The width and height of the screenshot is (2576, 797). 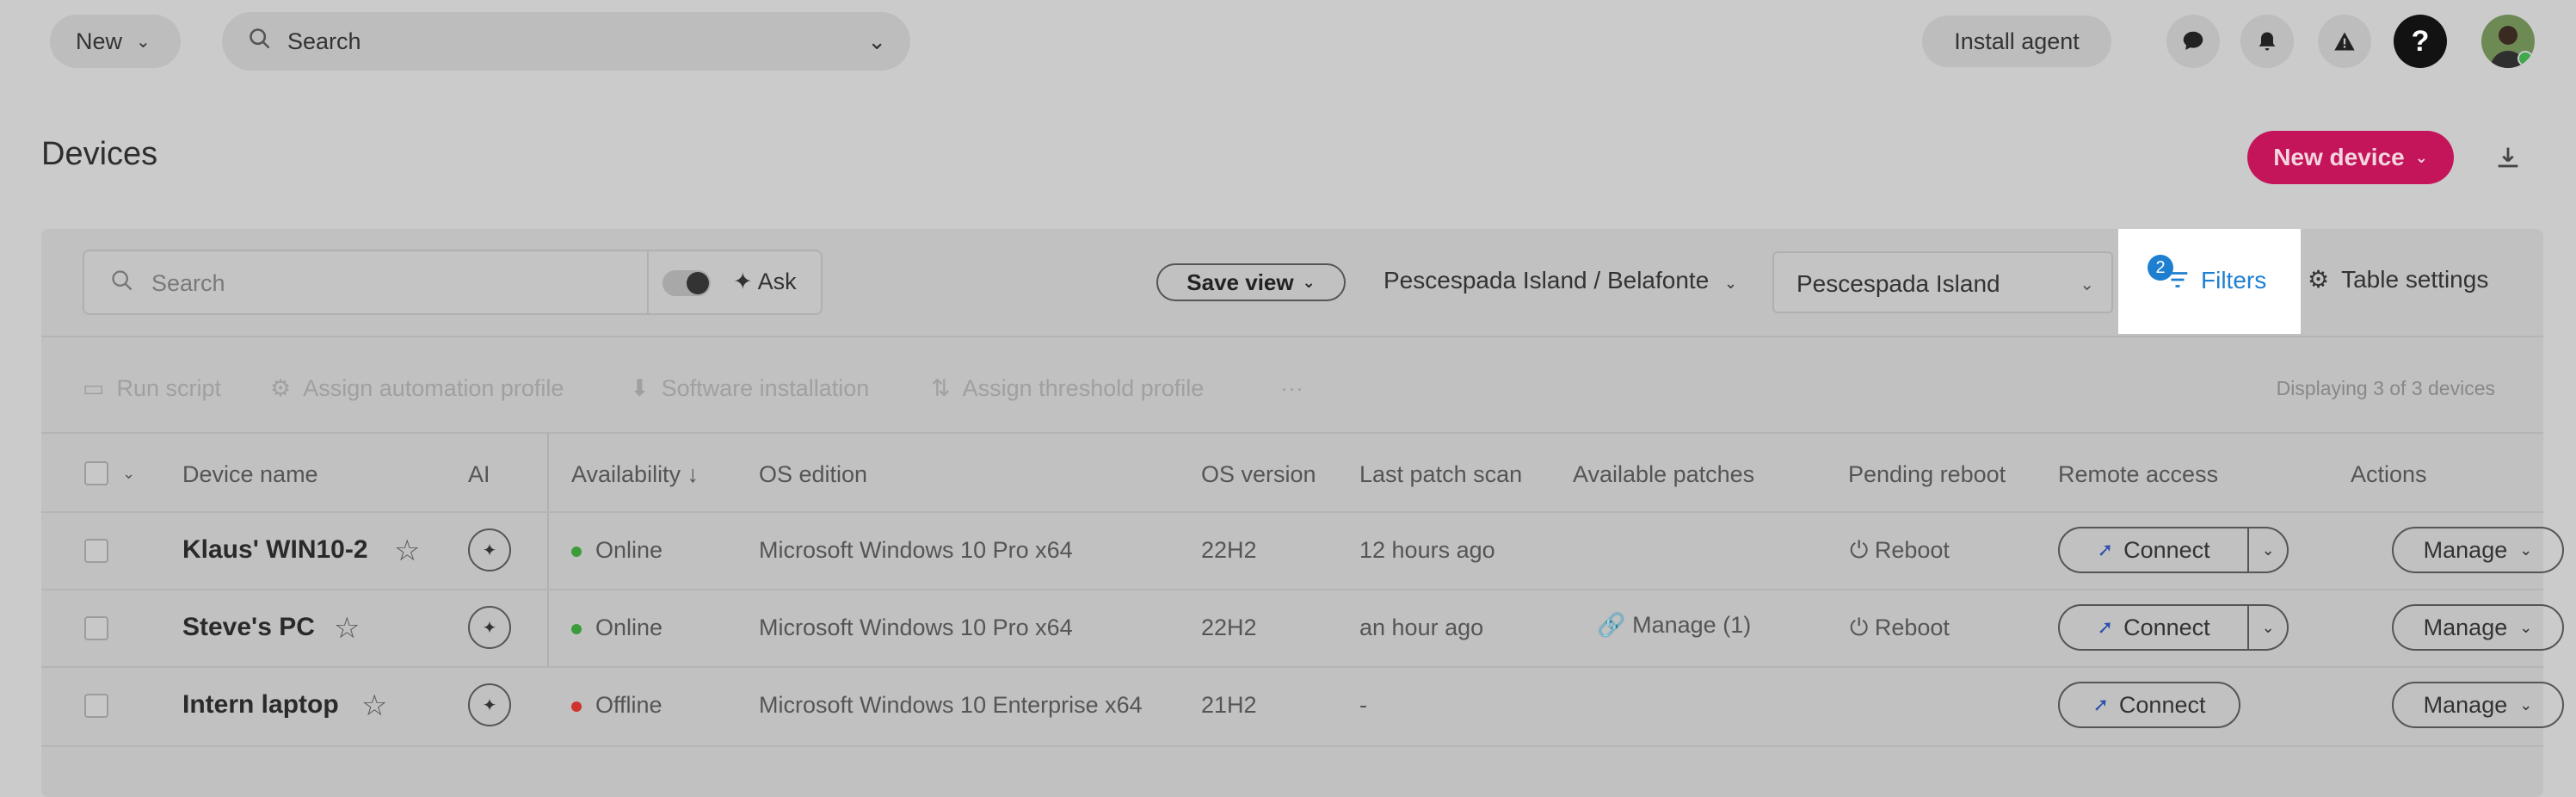 What do you see at coordinates (96, 473) in the screenshot?
I see `select-all-checkbox` at bounding box center [96, 473].